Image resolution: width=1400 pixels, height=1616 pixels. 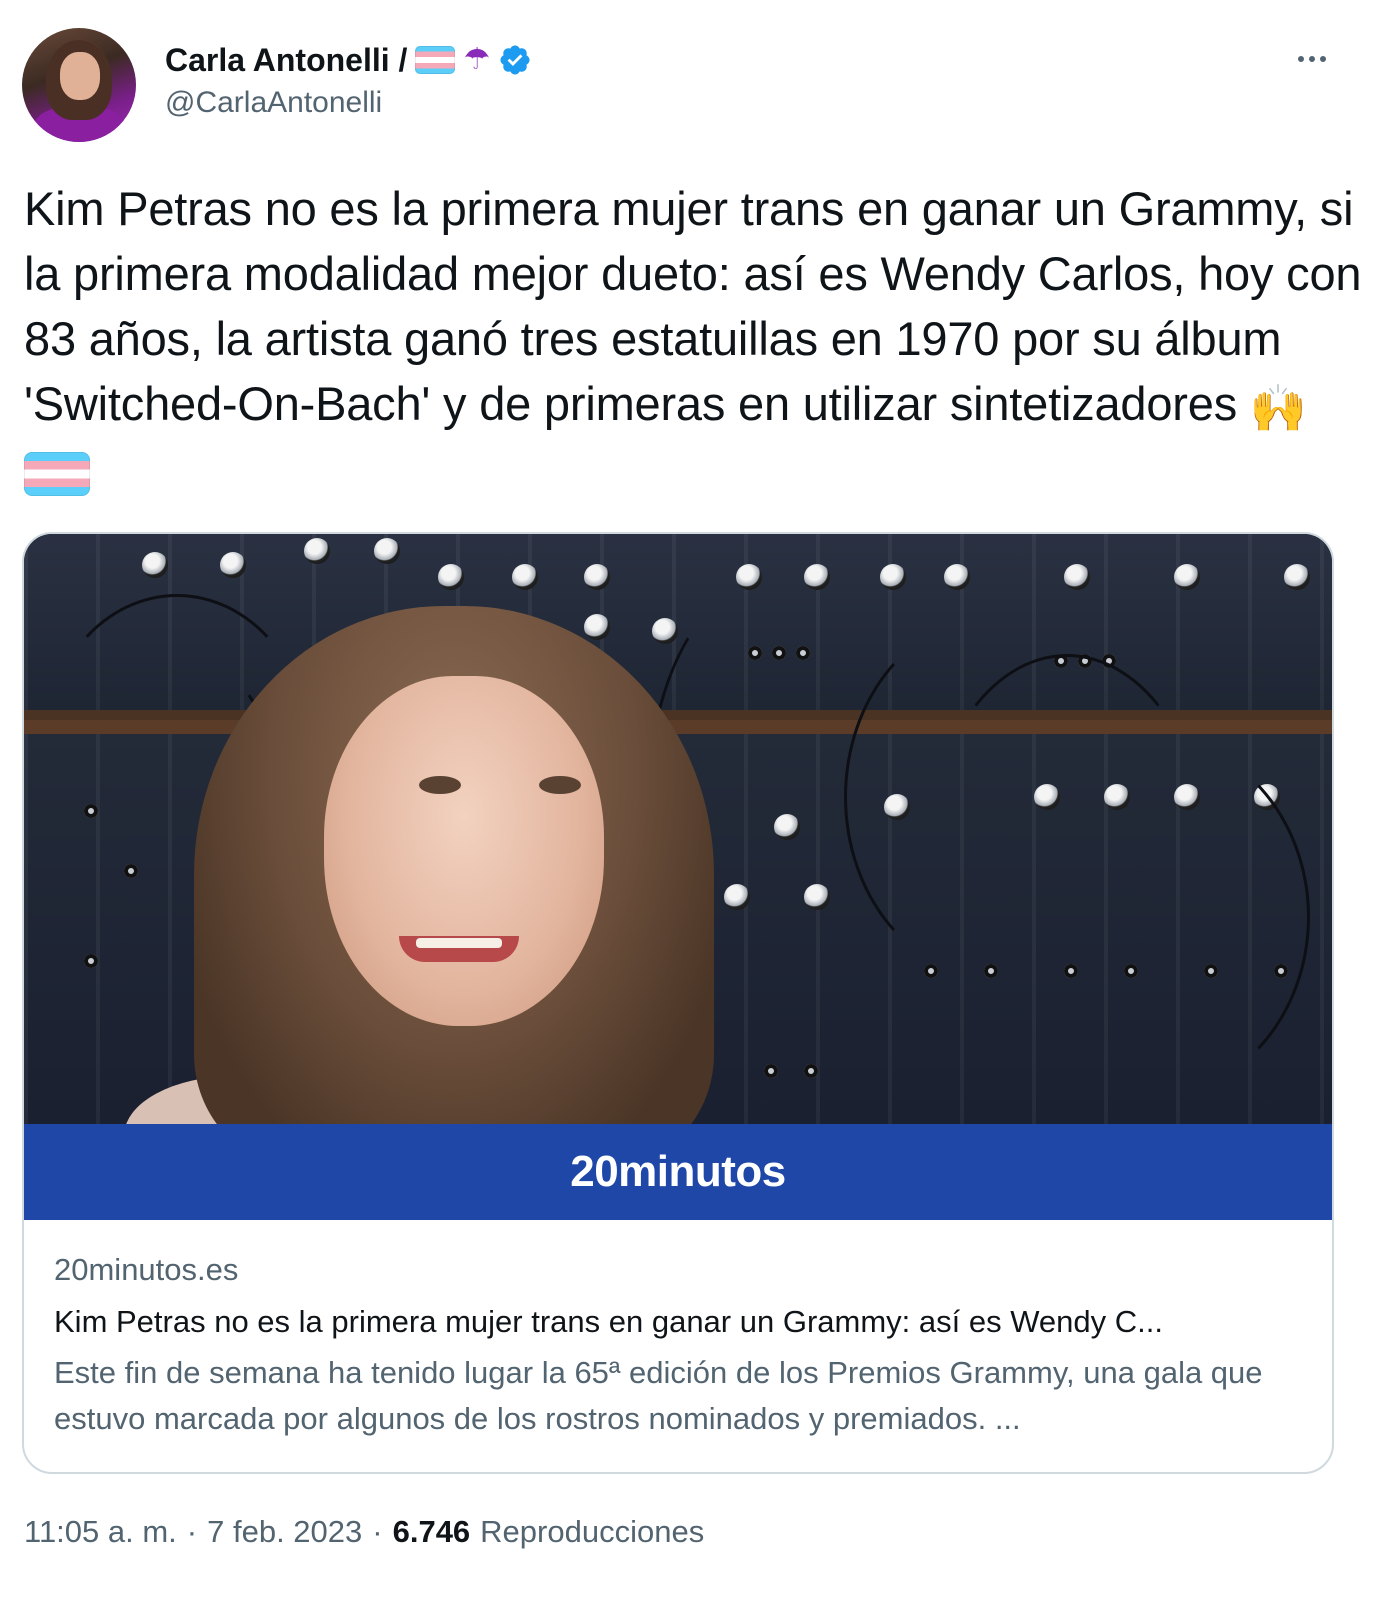 What do you see at coordinates (100, 1532) in the screenshot?
I see `tweet-time: 11:05 a. m.` at bounding box center [100, 1532].